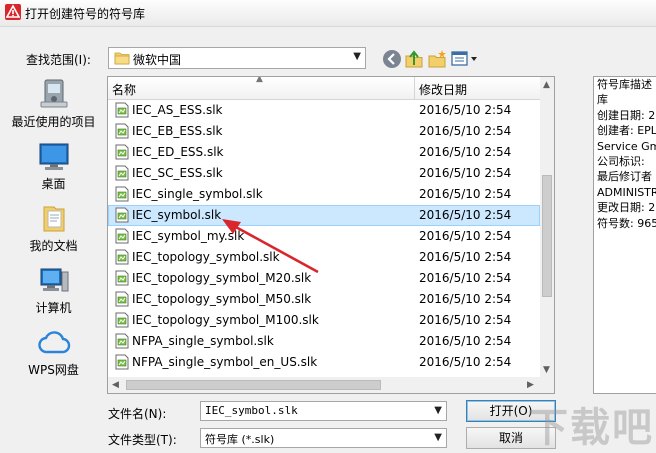  I want to click on app-logo-icon, so click(13, 12).